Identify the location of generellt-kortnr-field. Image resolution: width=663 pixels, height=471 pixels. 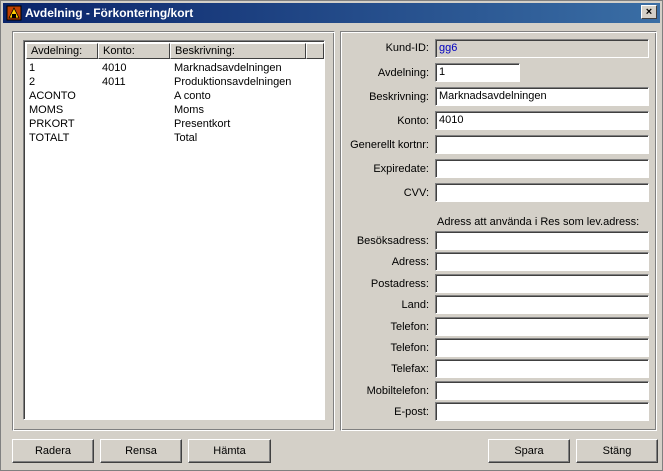
(542, 144).